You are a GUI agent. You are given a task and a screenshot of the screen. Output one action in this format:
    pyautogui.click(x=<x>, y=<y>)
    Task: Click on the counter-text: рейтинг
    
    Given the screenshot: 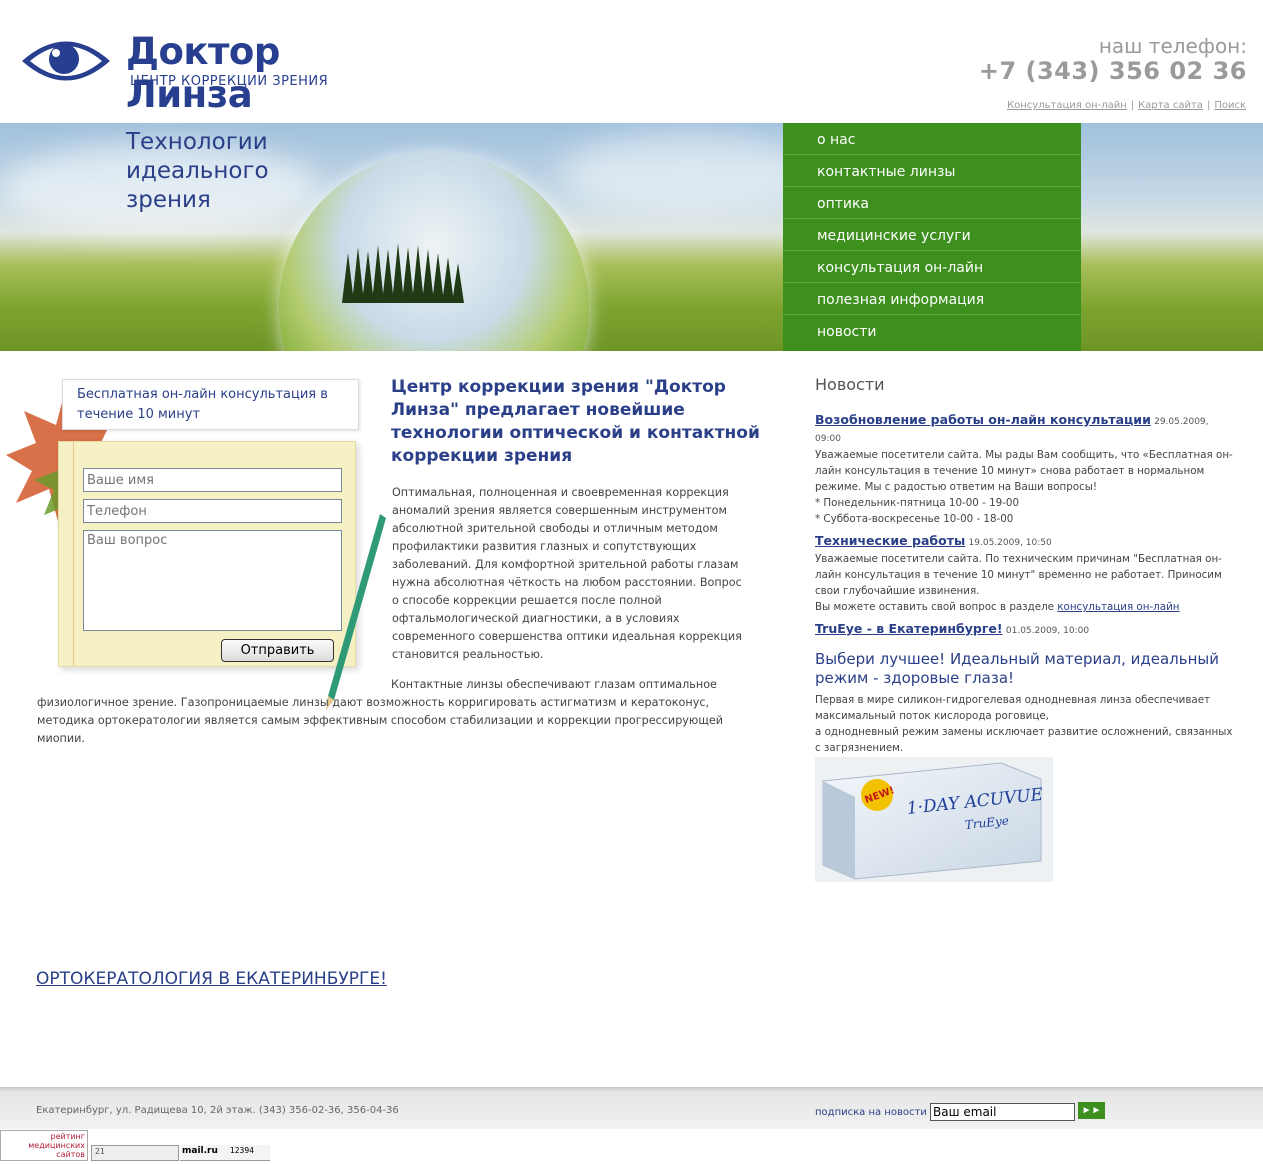 What is the action you would take?
    pyautogui.click(x=68, y=1136)
    